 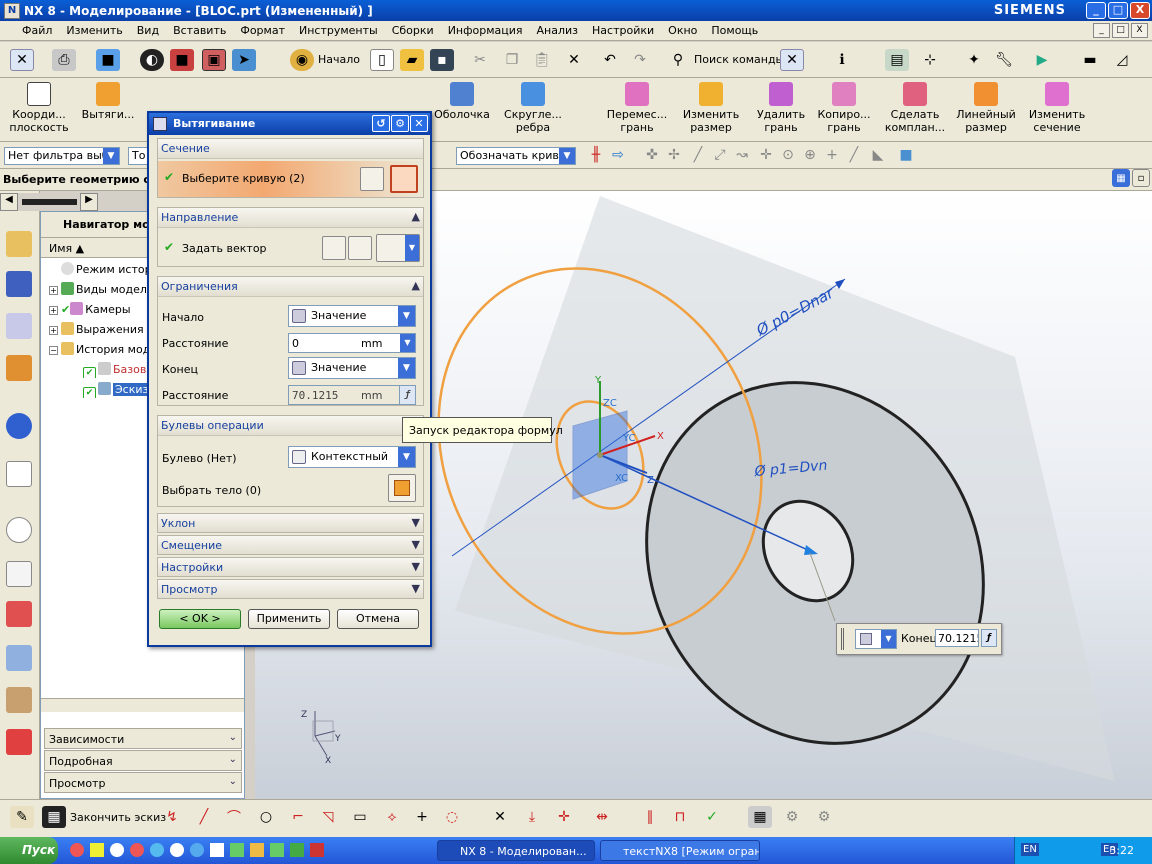 I want to click on group-settings: Настройки ▼, so click(x=290, y=567).